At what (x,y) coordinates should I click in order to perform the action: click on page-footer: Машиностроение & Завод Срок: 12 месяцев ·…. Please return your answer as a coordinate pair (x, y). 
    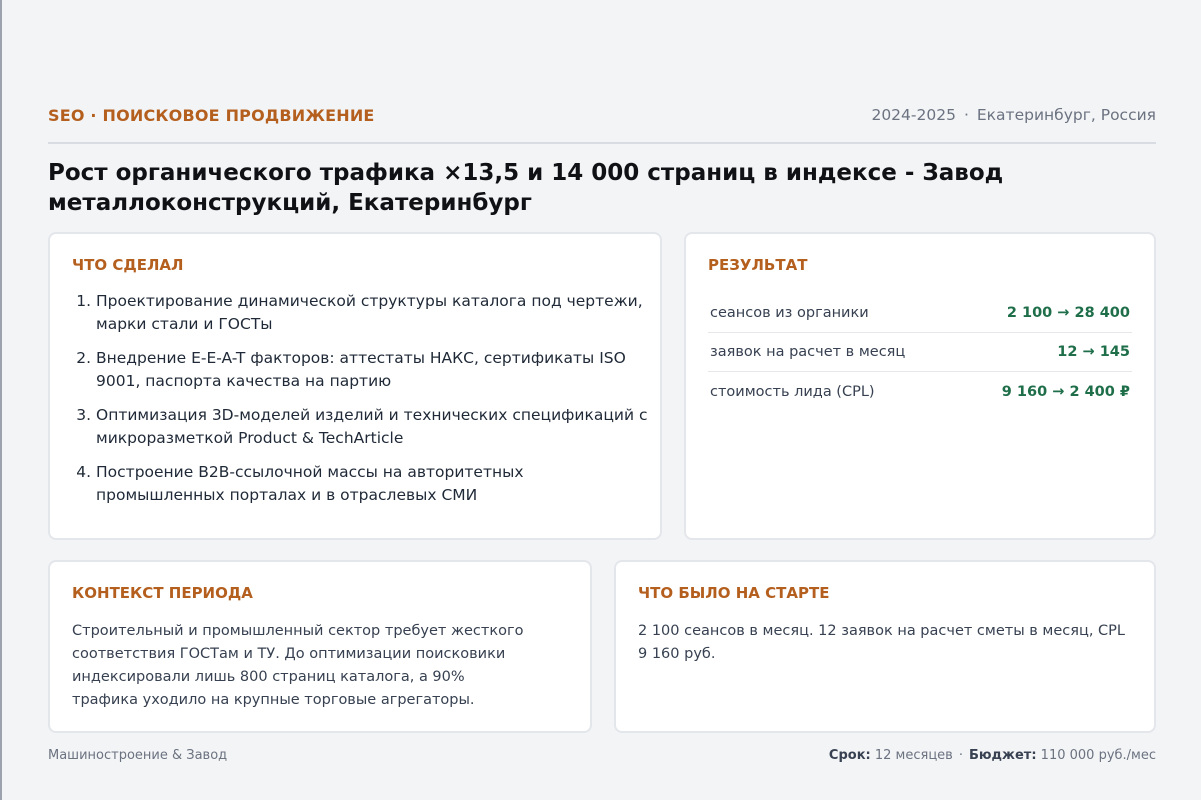
    Looking at the image, I should click on (602, 758).